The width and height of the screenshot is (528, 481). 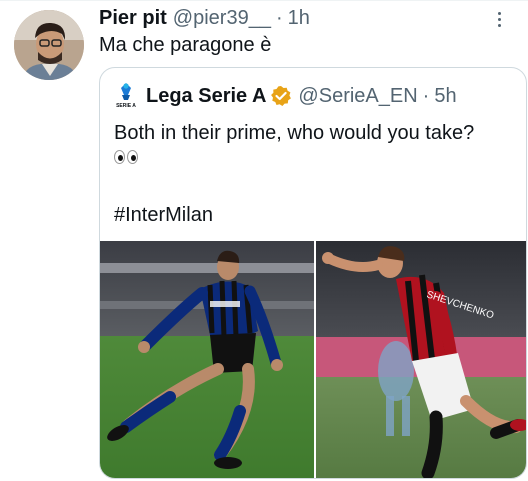 I want to click on serie-a-logo: SERIE A, so click(x=126, y=96).